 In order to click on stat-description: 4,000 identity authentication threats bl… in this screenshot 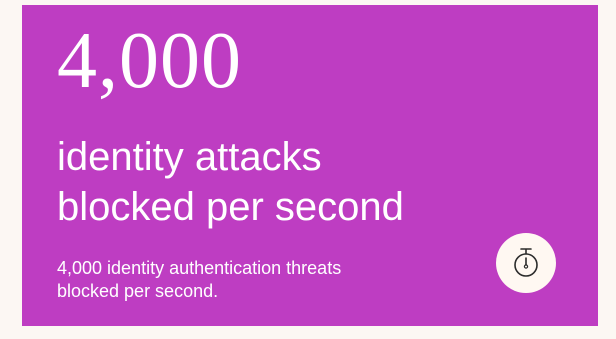, I will do `click(199, 280)`.